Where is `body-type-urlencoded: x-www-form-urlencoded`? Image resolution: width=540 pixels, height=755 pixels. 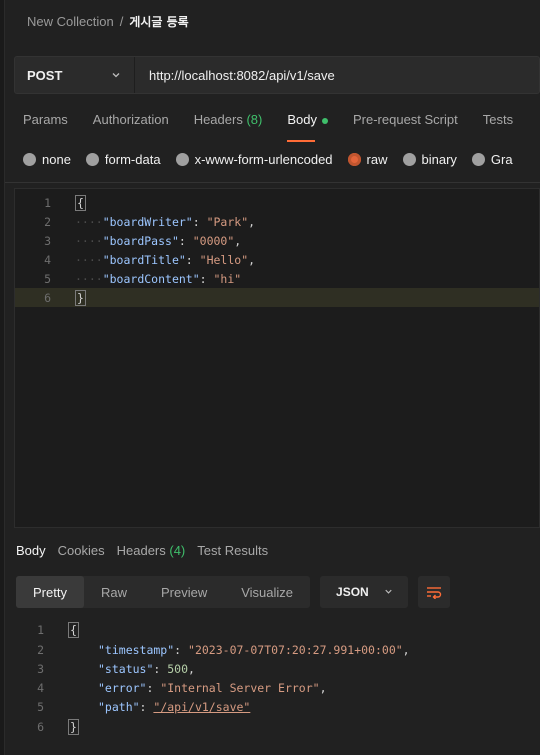
body-type-urlencoded: x-www-form-urlencoded is located at coordinates (254, 159).